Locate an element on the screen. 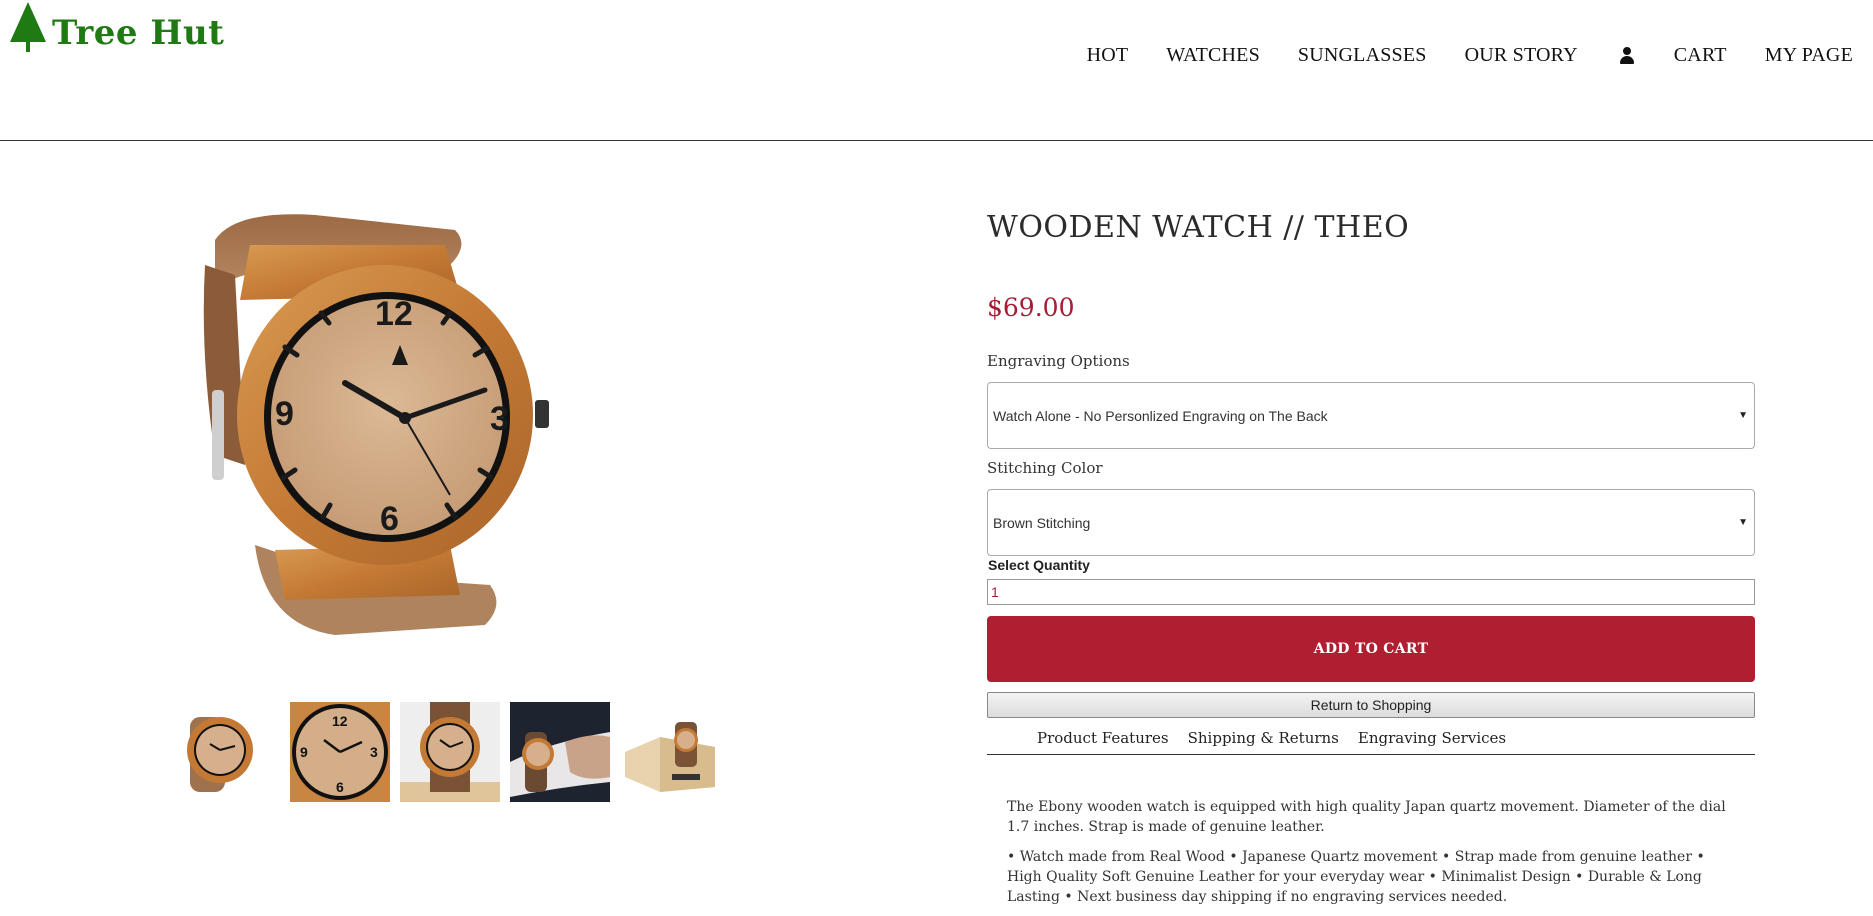 The width and height of the screenshot is (1873, 916). tab-product-features: Product Features is located at coordinates (1103, 741).